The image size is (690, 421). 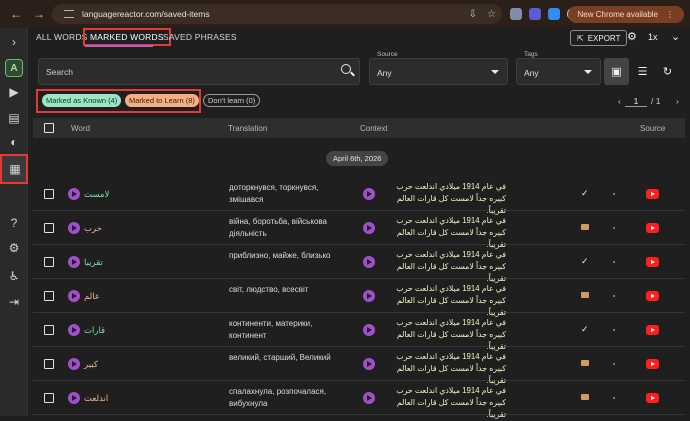 I want to click on chrome-update-button: New Chrome available ⋮, so click(x=625, y=14).